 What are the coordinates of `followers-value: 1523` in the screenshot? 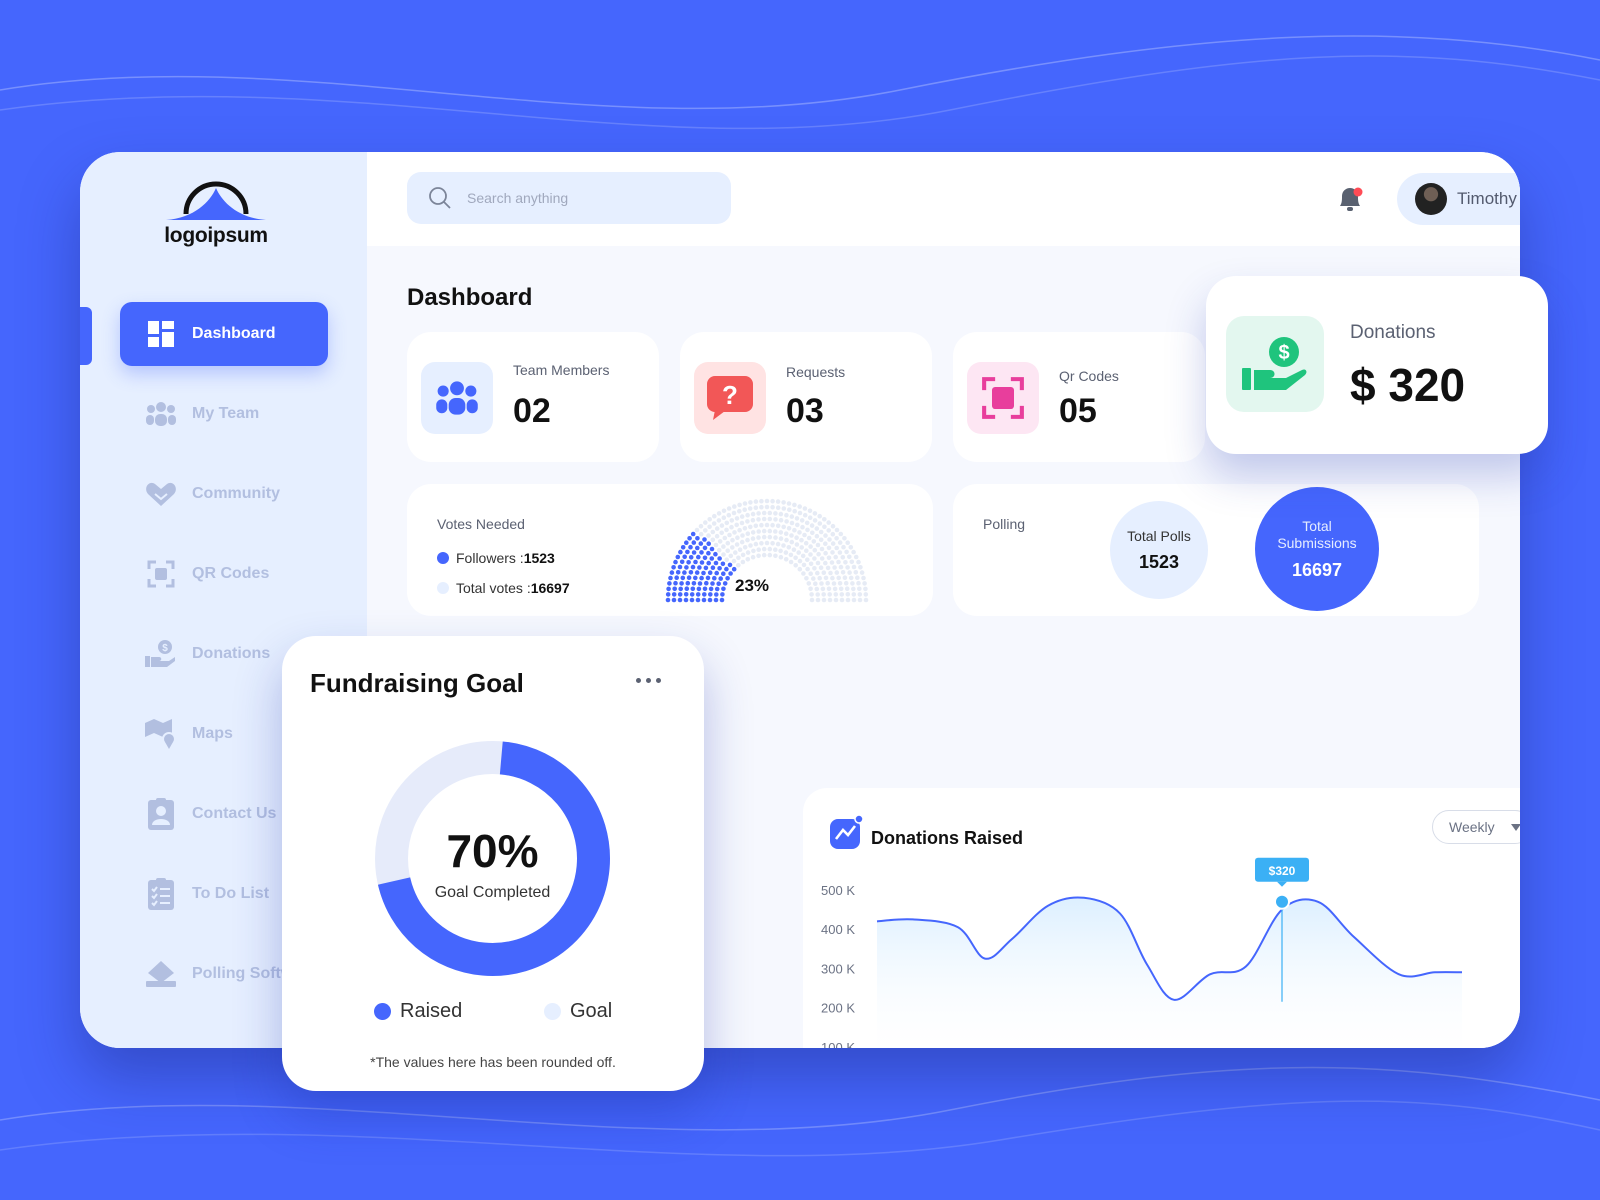 It's located at (539, 558).